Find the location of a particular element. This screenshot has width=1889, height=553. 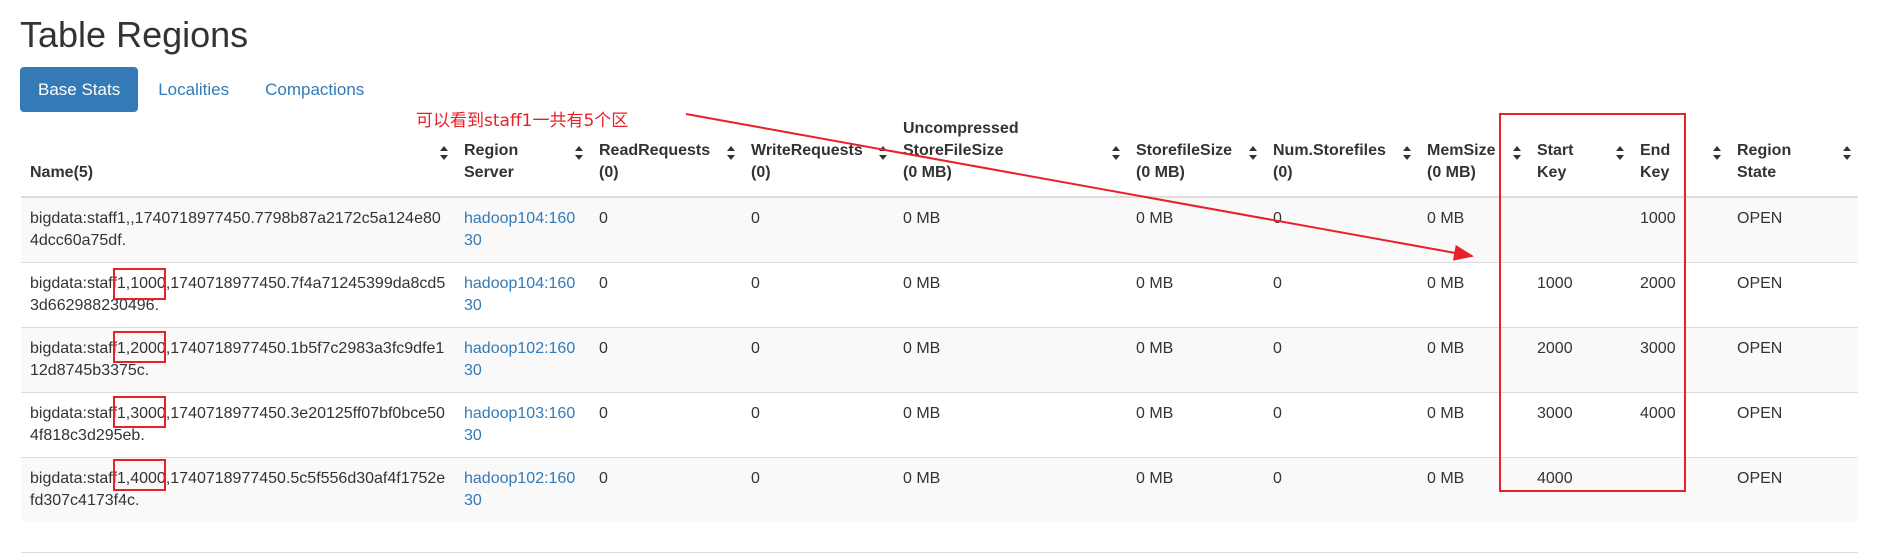

header-name: Name(5) is located at coordinates (238, 154).